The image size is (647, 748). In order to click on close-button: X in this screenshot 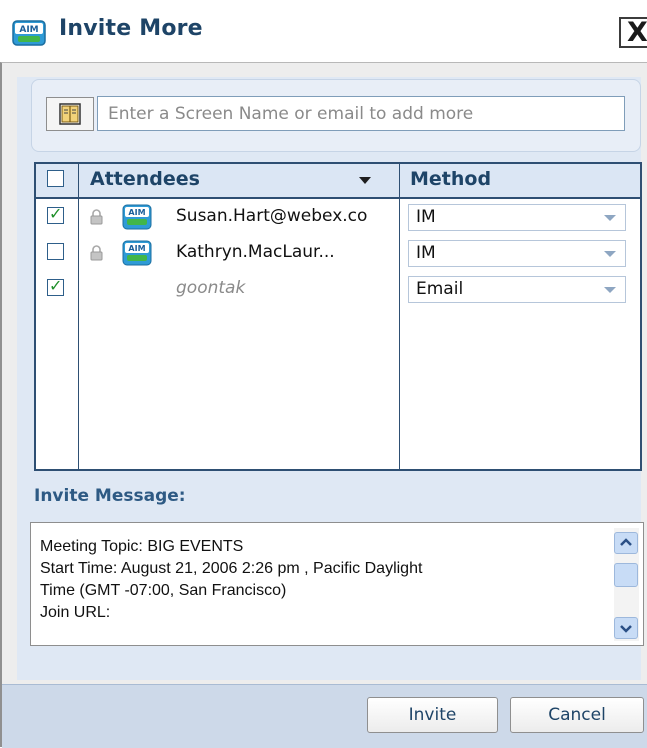, I will do `click(633, 32)`.